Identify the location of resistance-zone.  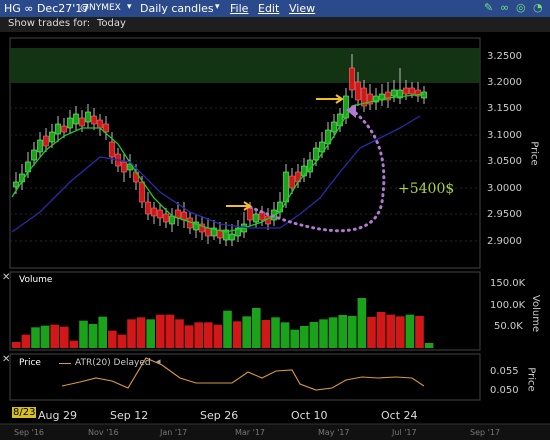
(245, 65).